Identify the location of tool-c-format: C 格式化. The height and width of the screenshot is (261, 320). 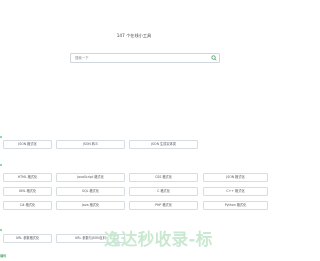
(163, 191).